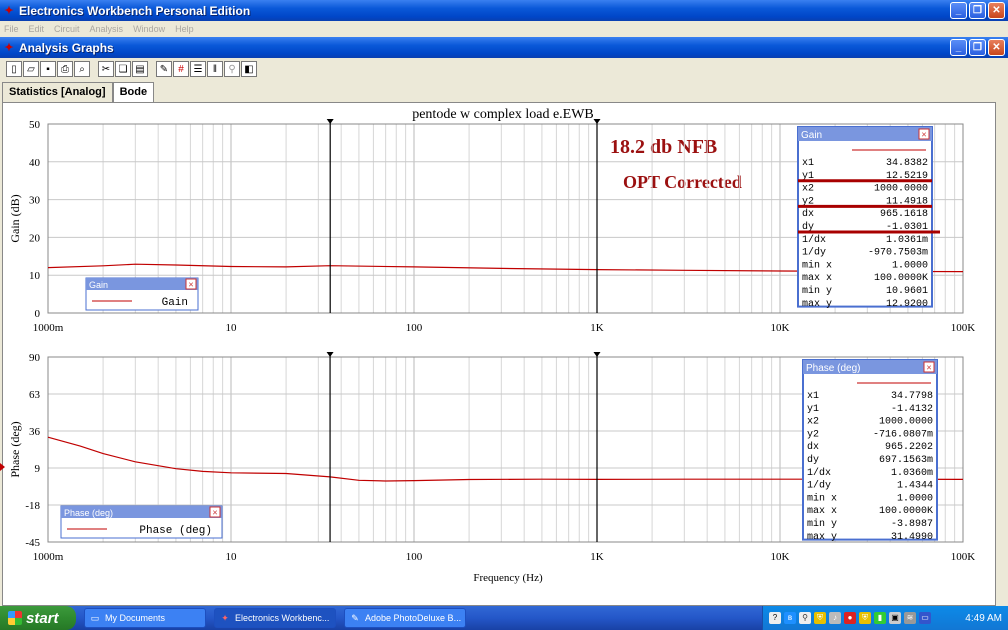  I want to click on y-tick-label: 63, so click(35, 395).